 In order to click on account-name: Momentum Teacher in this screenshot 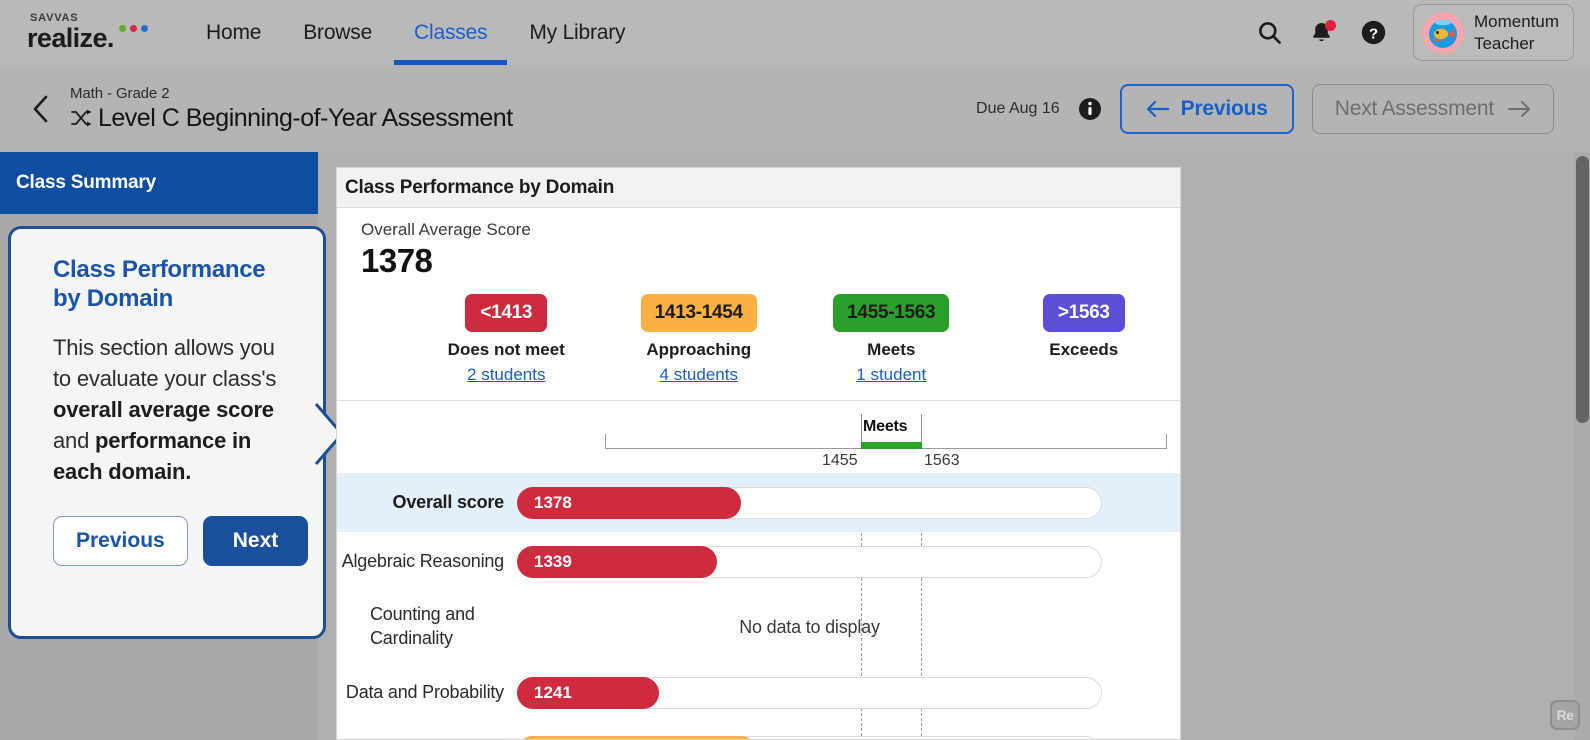, I will do `click(1516, 32)`.